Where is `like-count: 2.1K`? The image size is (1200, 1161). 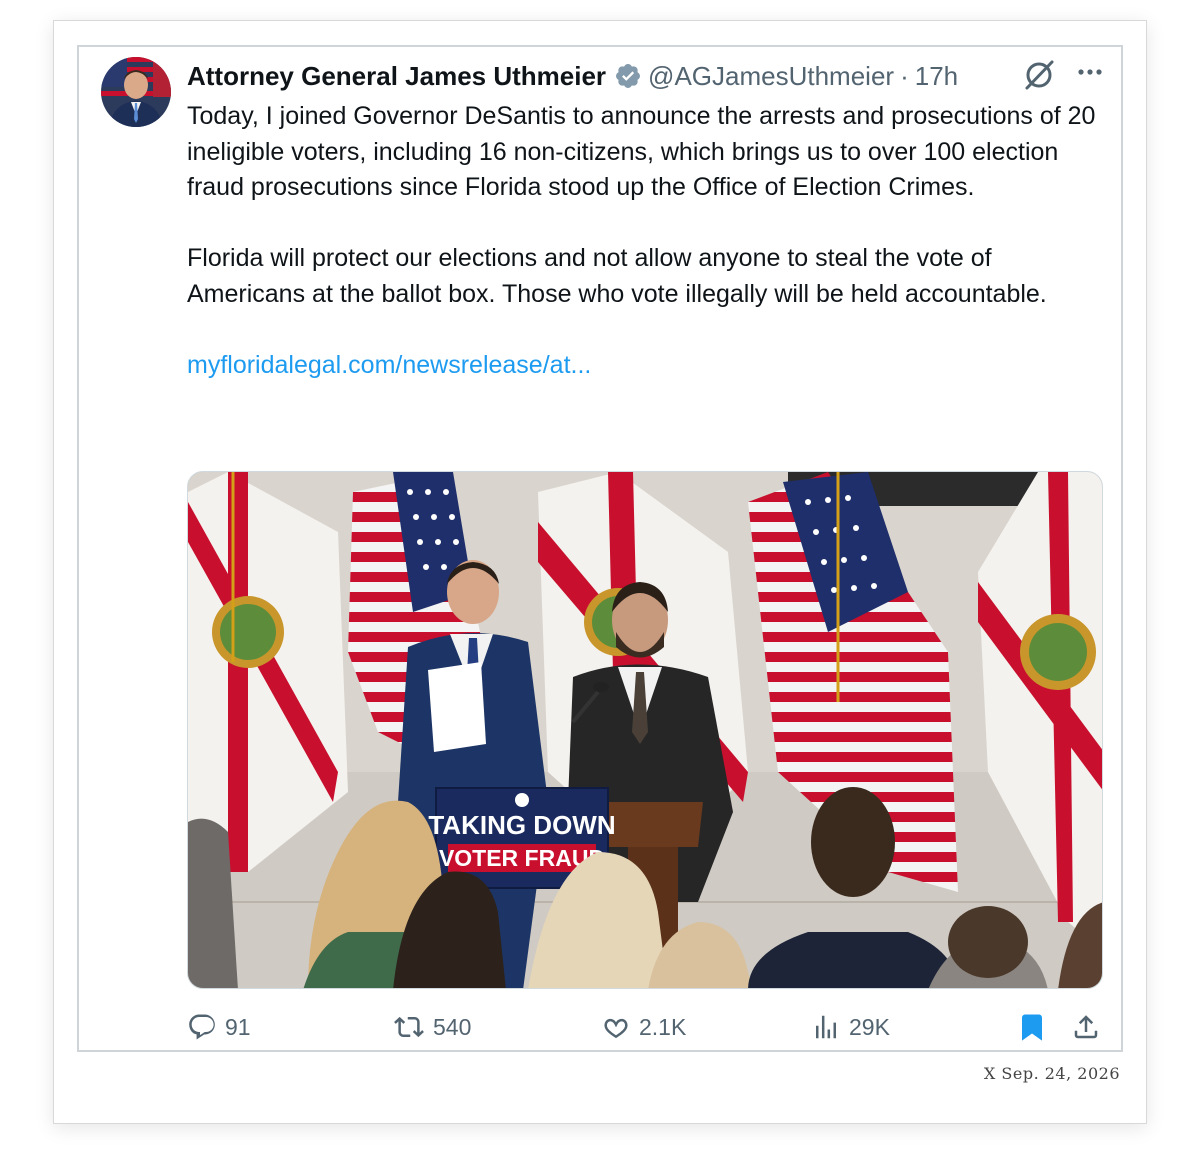
like-count: 2.1K is located at coordinates (663, 1026).